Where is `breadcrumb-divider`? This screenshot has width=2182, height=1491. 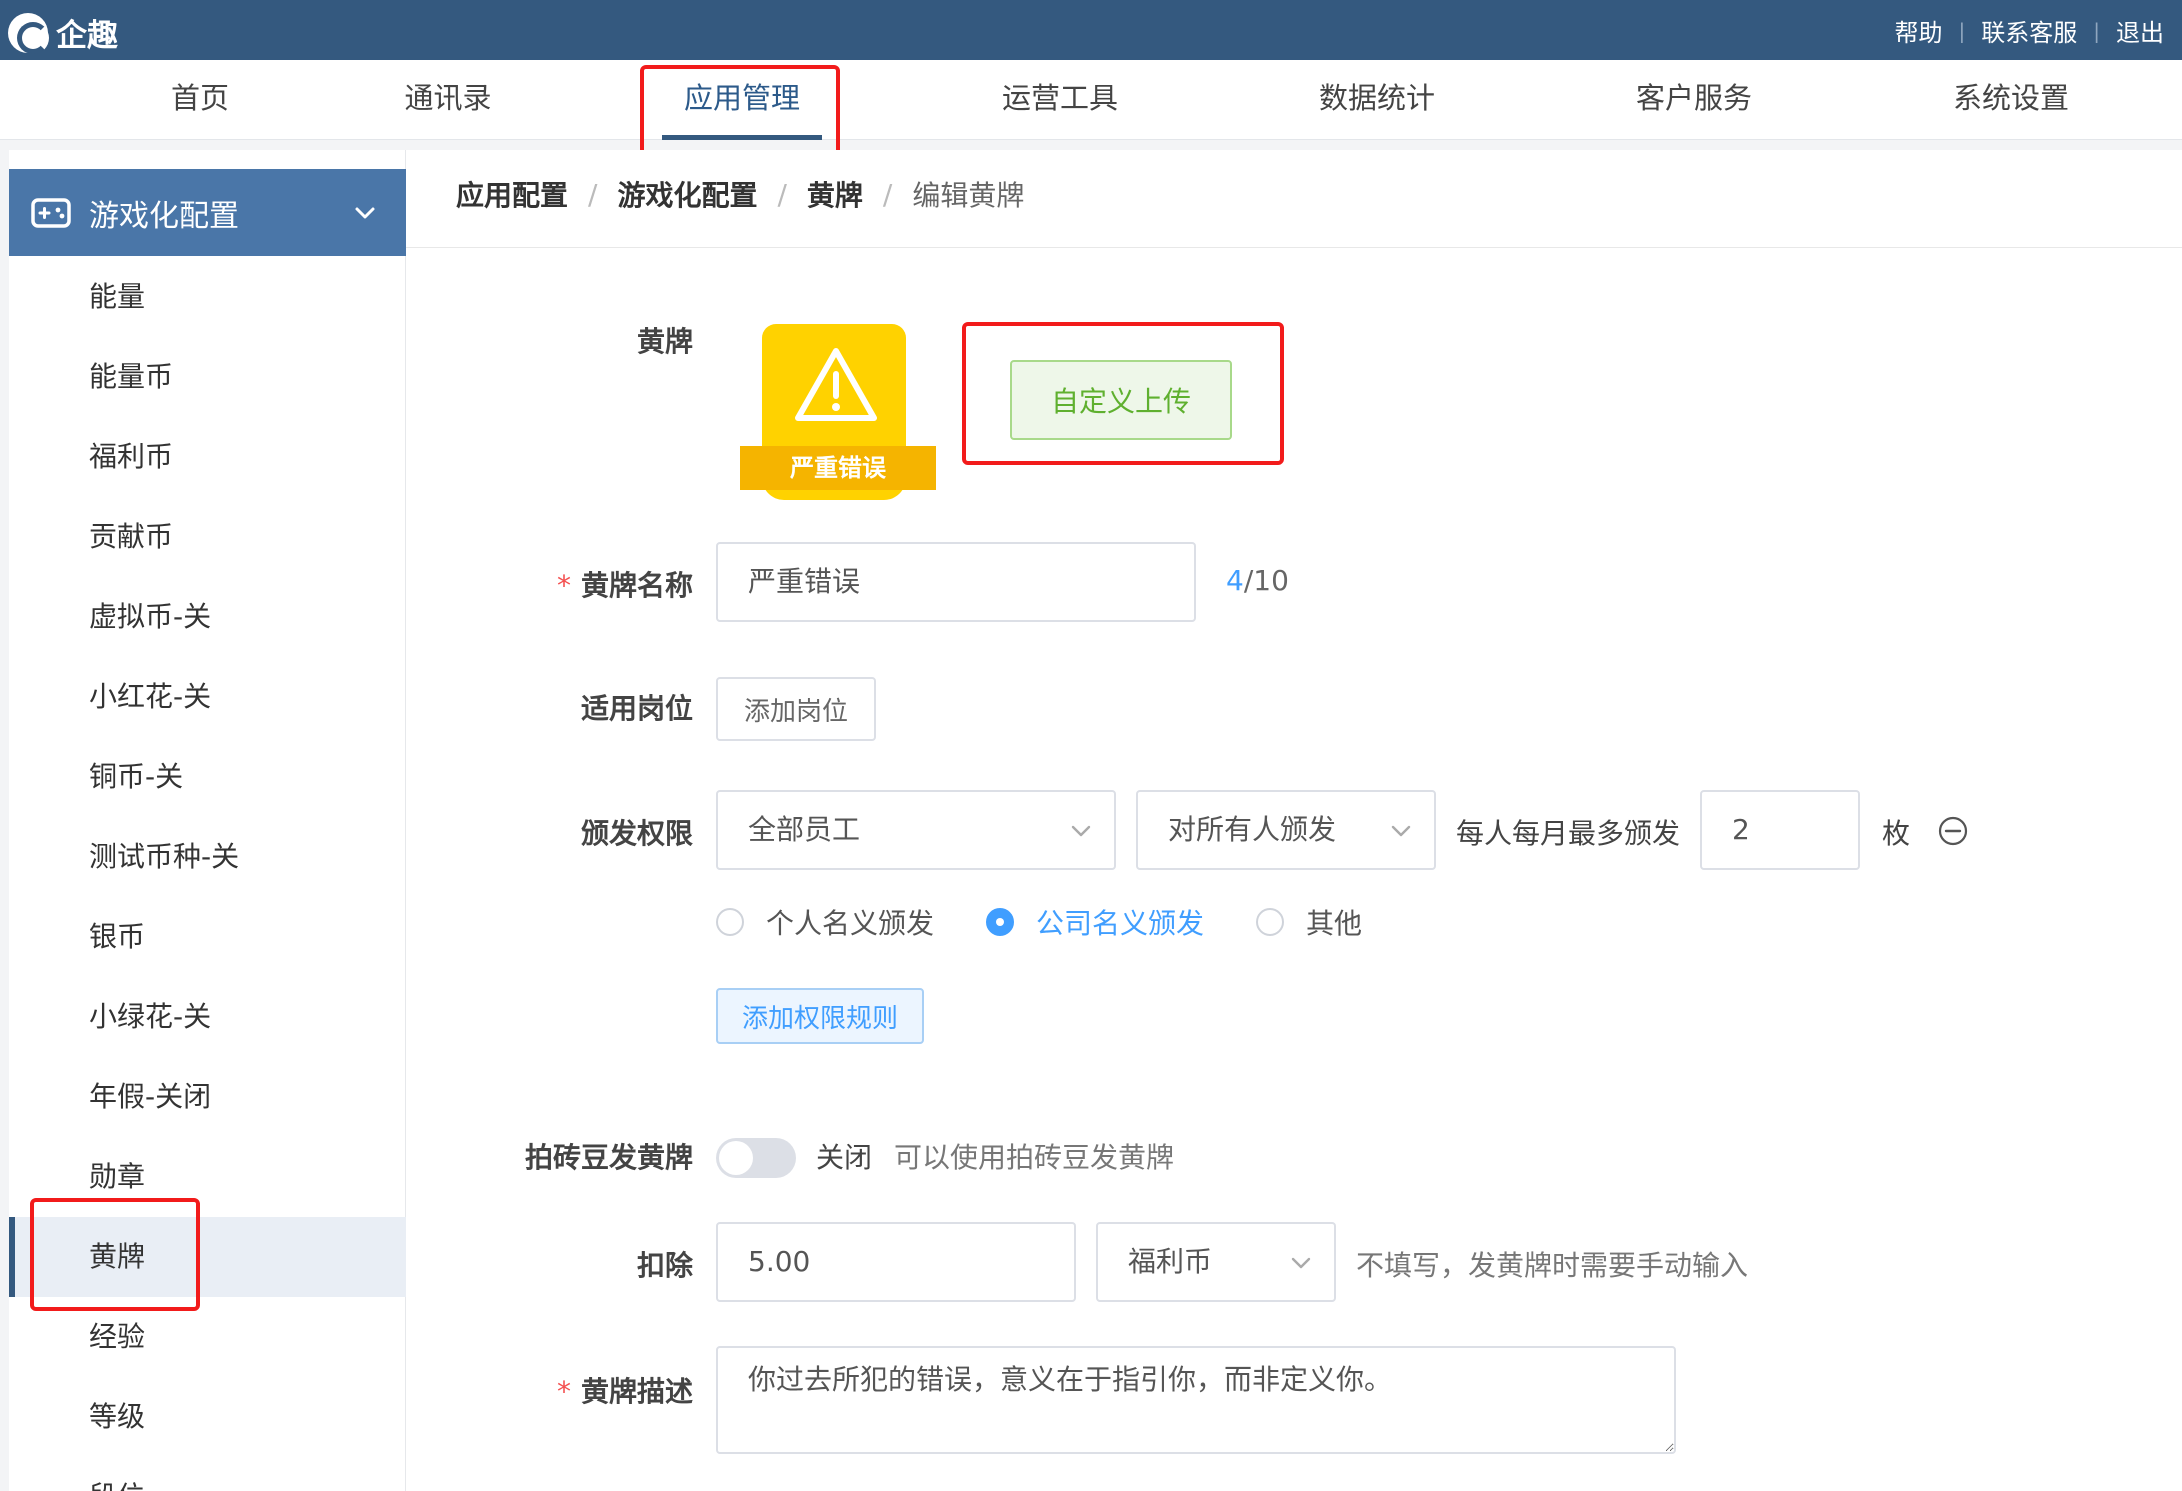
breadcrumb-divider is located at coordinates (1294, 247).